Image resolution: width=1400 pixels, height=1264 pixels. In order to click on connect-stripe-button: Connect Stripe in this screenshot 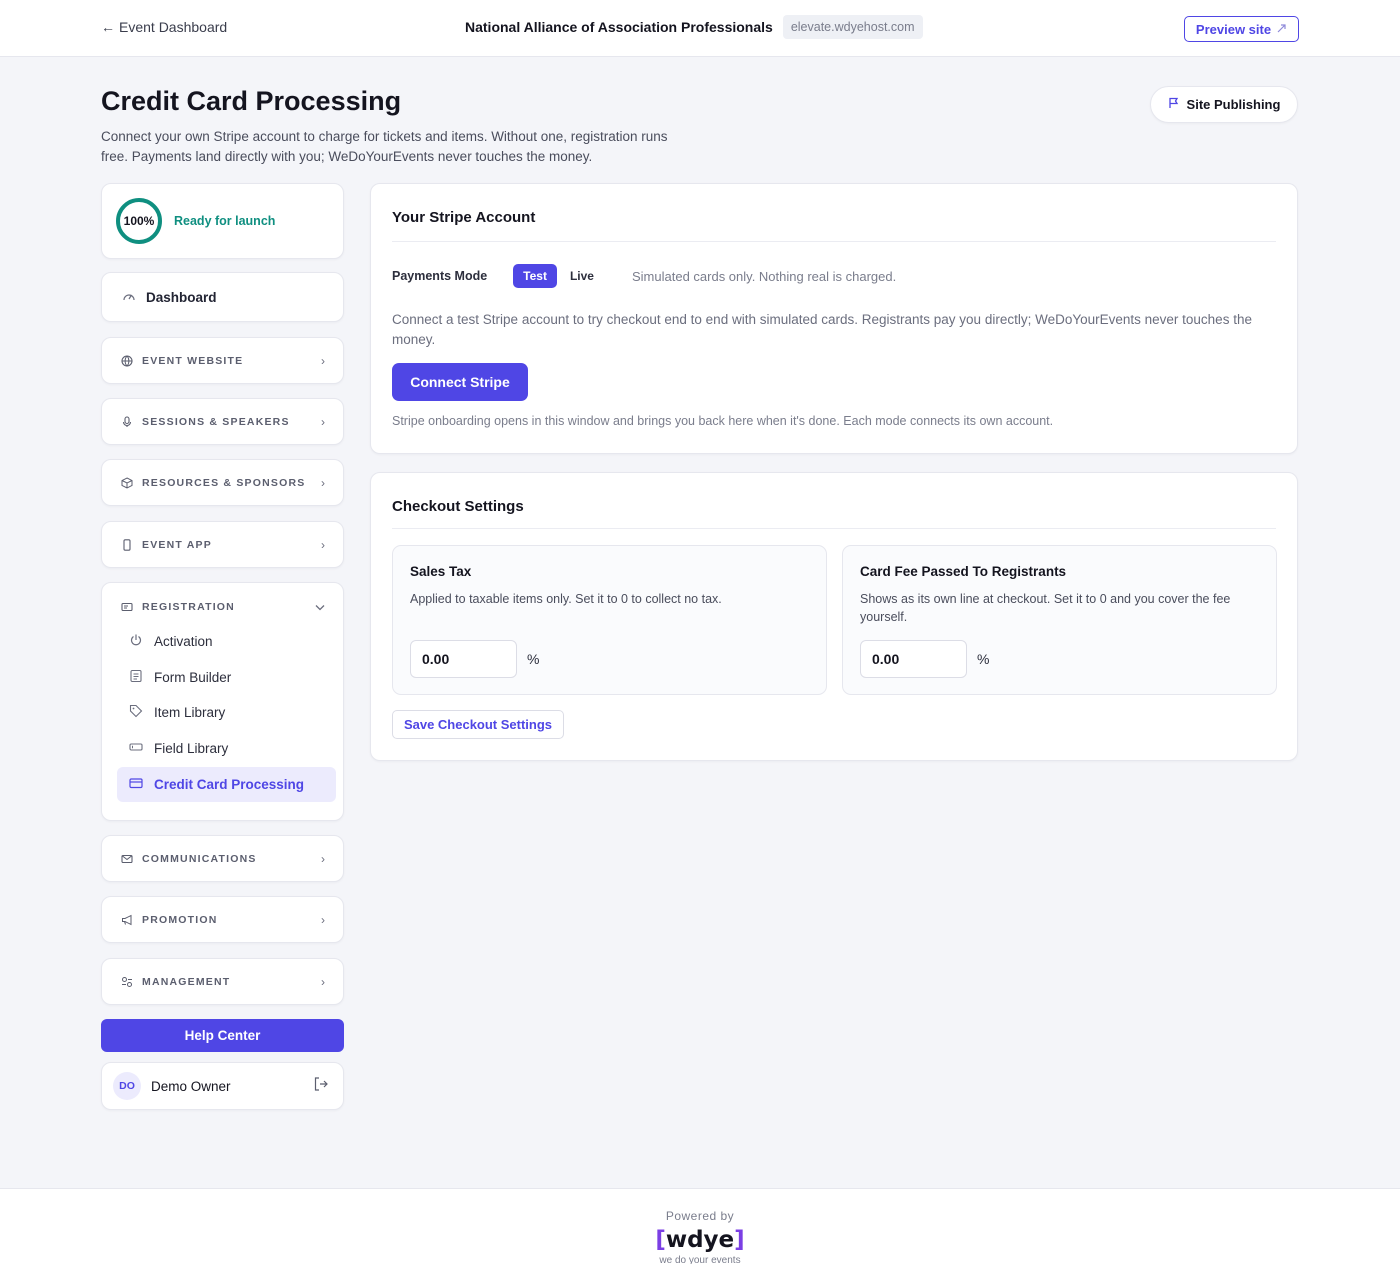, I will do `click(460, 382)`.